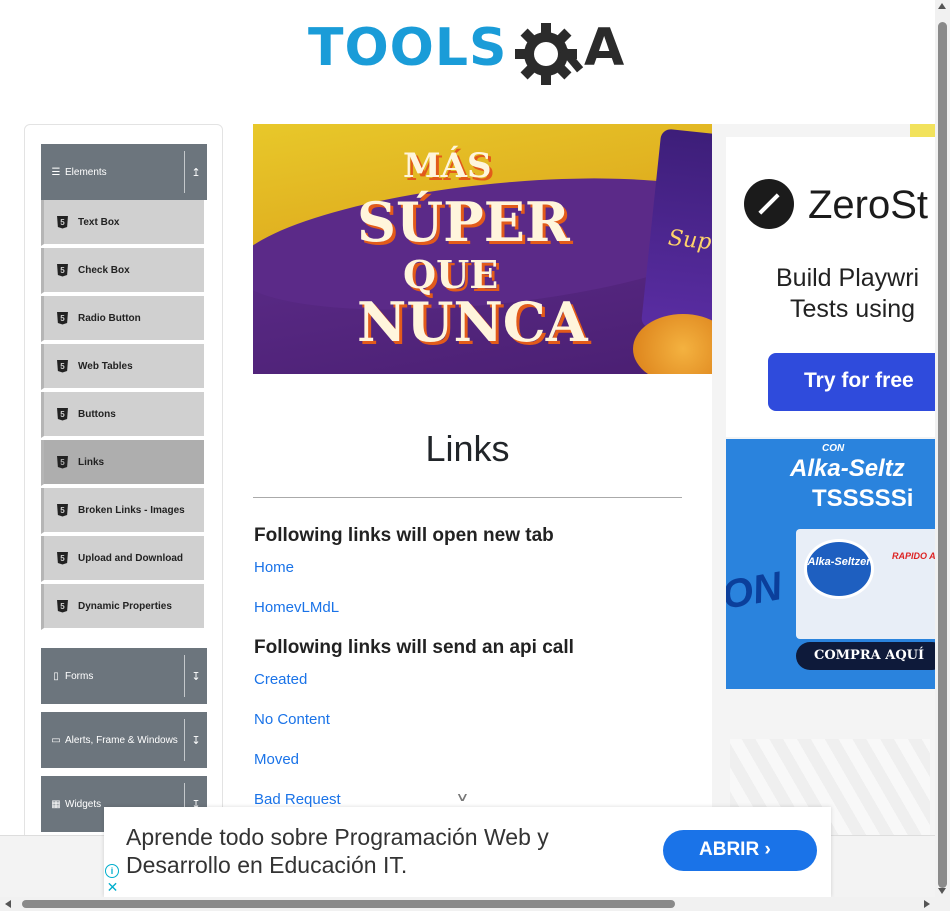 This screenshot has height=911, width=950. What do you see at coordinates (472, 322) in the screenshot?
I see `banner-line: NUNCA` at bounding box center [472, 322].